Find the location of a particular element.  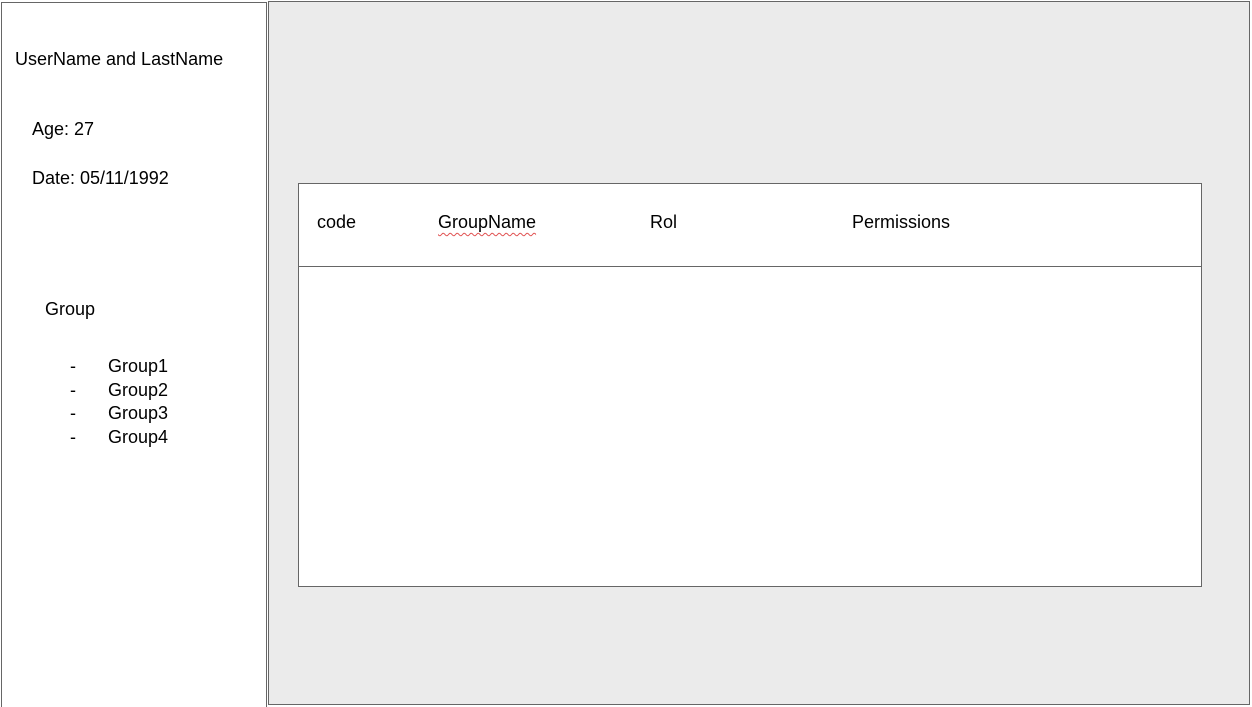

user-birth-date: Date: 05/11/1992 is located at coordinates (100, 178).